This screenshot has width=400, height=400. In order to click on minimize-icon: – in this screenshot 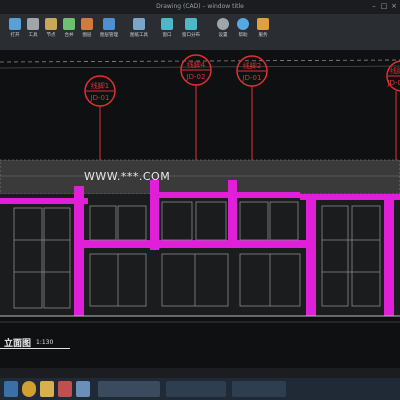, I will do `click(374, 6)`.